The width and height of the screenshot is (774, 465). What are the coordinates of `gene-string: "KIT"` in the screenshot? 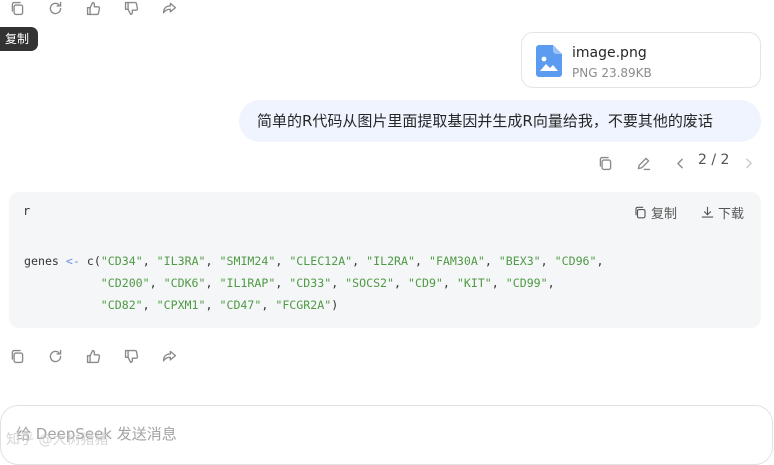 It's located at (474, 283).